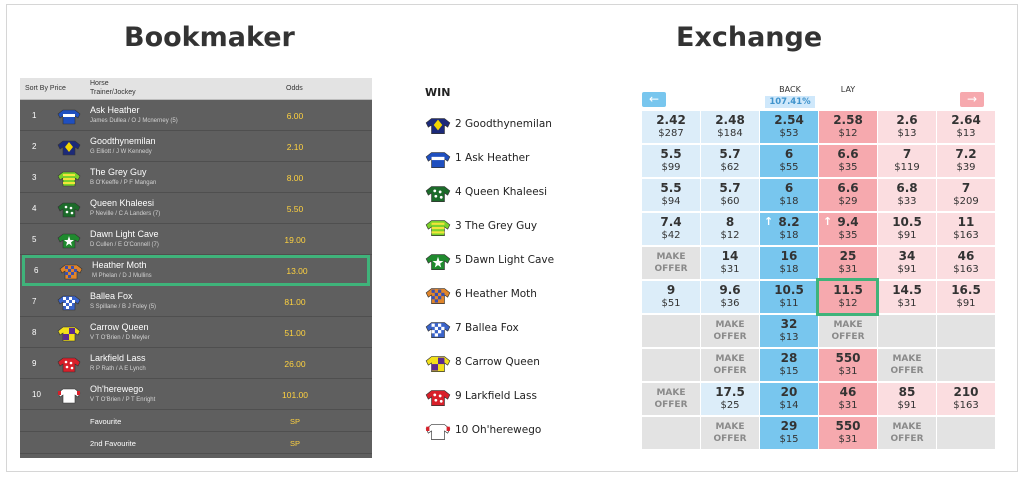  What do you see at coordinates (966, 127) in the screenshot?
I see `lay-price-cell: 2.64 $13` at bounding box center [966, 127].